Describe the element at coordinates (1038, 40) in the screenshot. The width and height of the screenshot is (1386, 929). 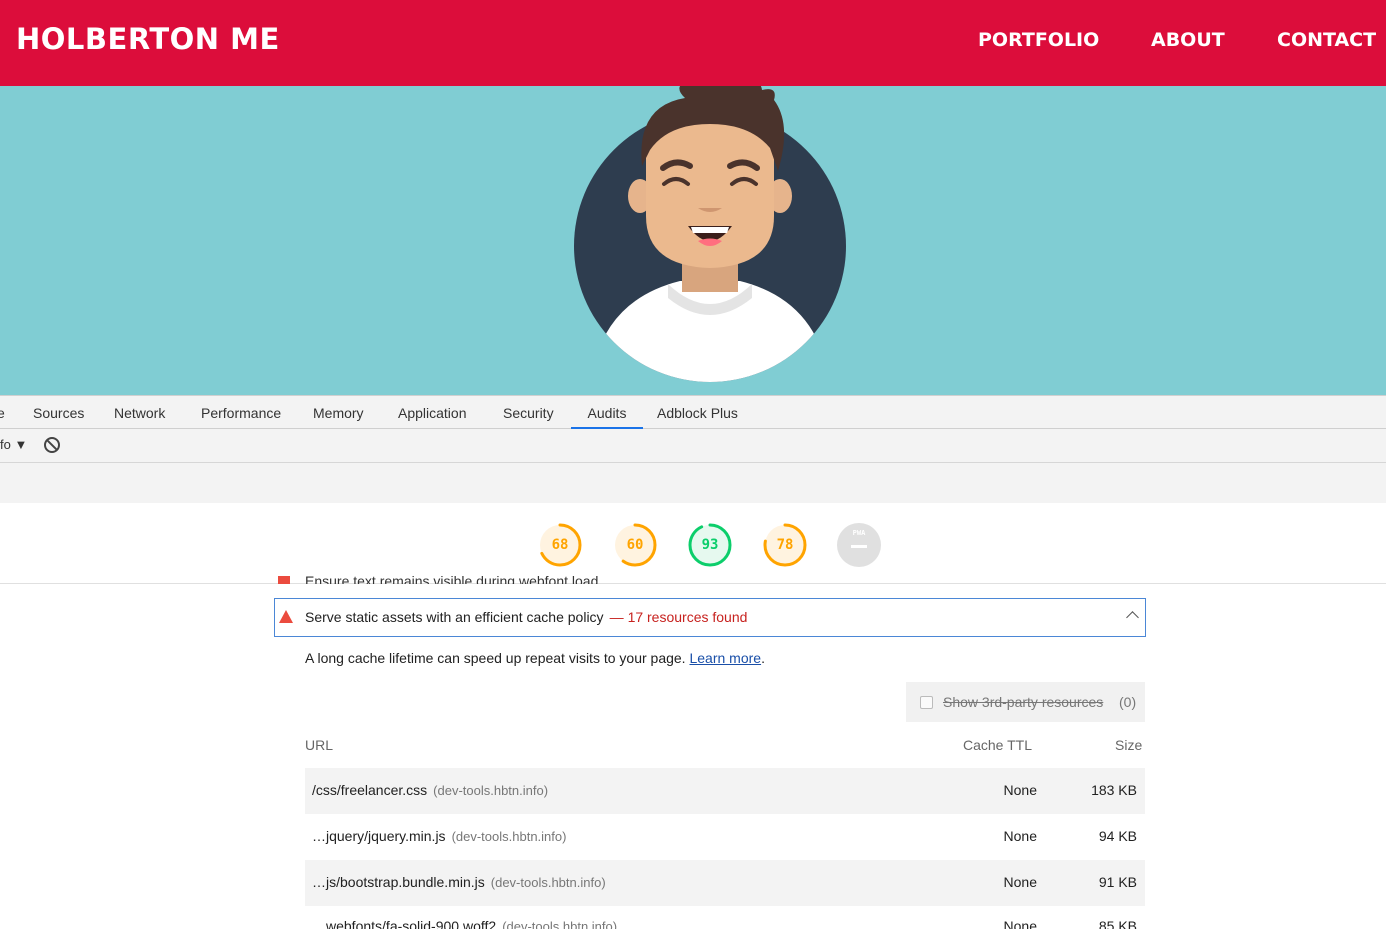
I see `nav-portfolio-link: PORTFOLIO` at that location.